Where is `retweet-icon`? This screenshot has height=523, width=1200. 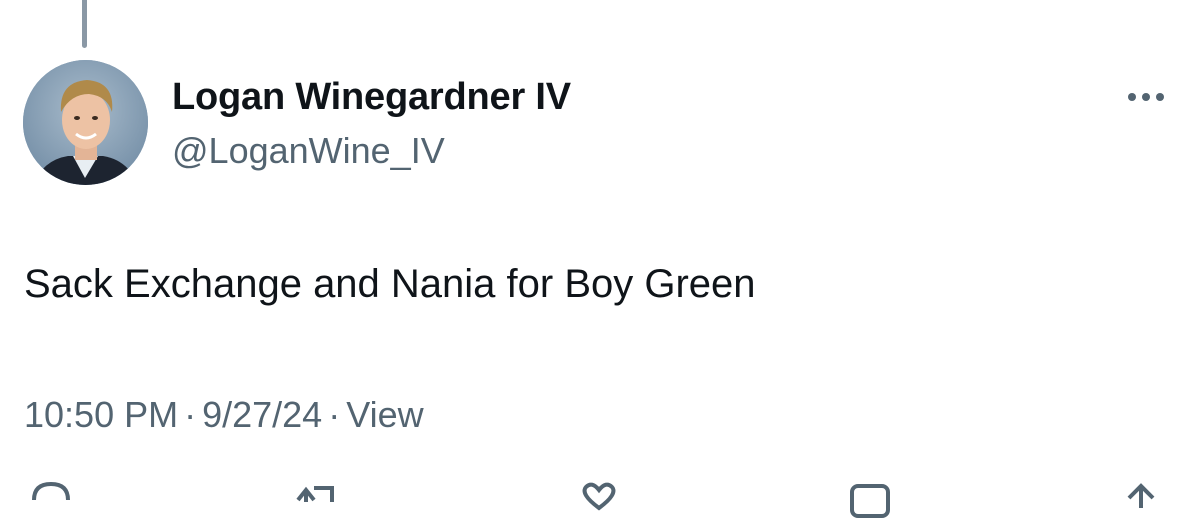
retweet-icon is located at coordinates (315, 494).